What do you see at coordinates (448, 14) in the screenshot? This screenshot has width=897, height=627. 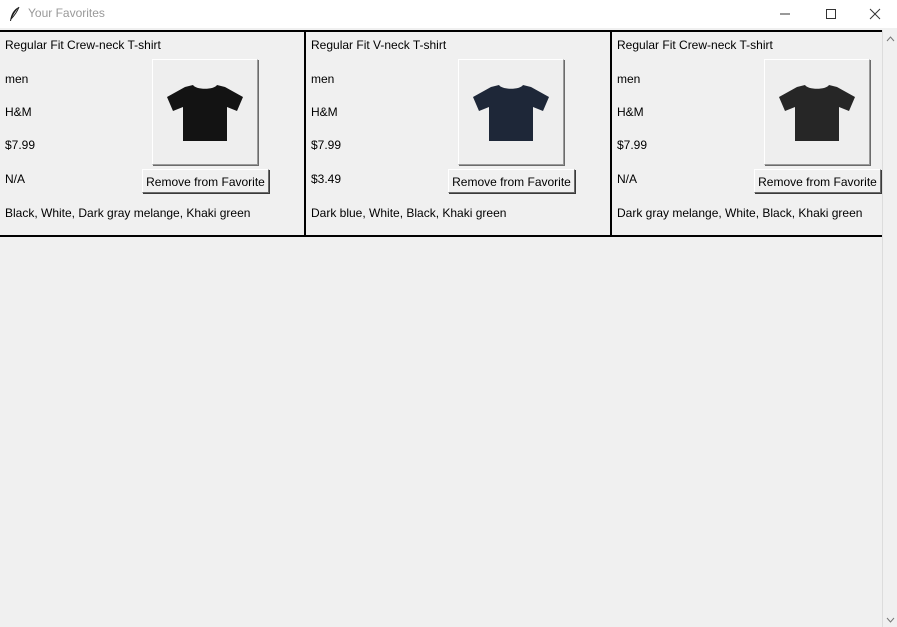 I see `title-bar: Your Favorites` at bounding box center [448, 14].